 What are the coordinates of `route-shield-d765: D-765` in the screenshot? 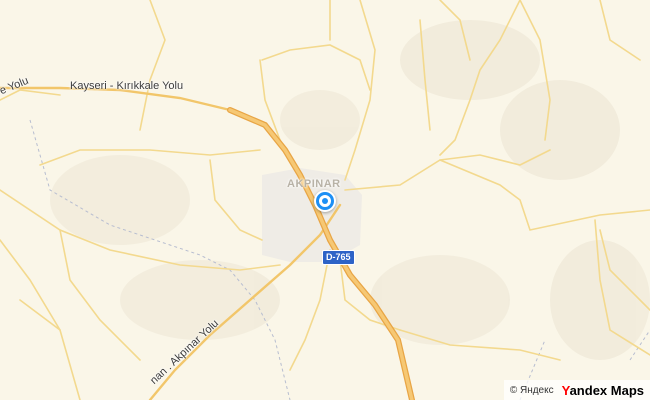 It's located at (338, 257).